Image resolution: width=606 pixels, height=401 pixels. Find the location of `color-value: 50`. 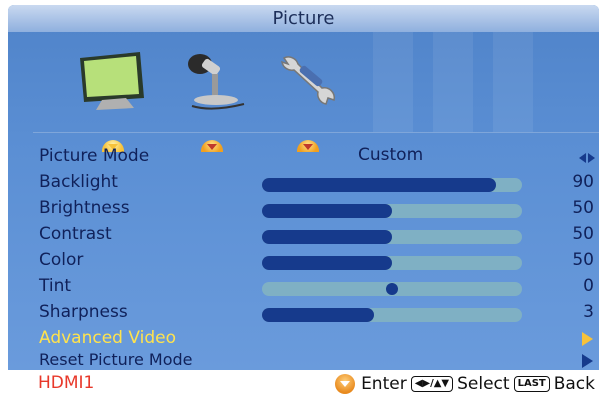

color-value: 50 is located at coordinates (583, 260).